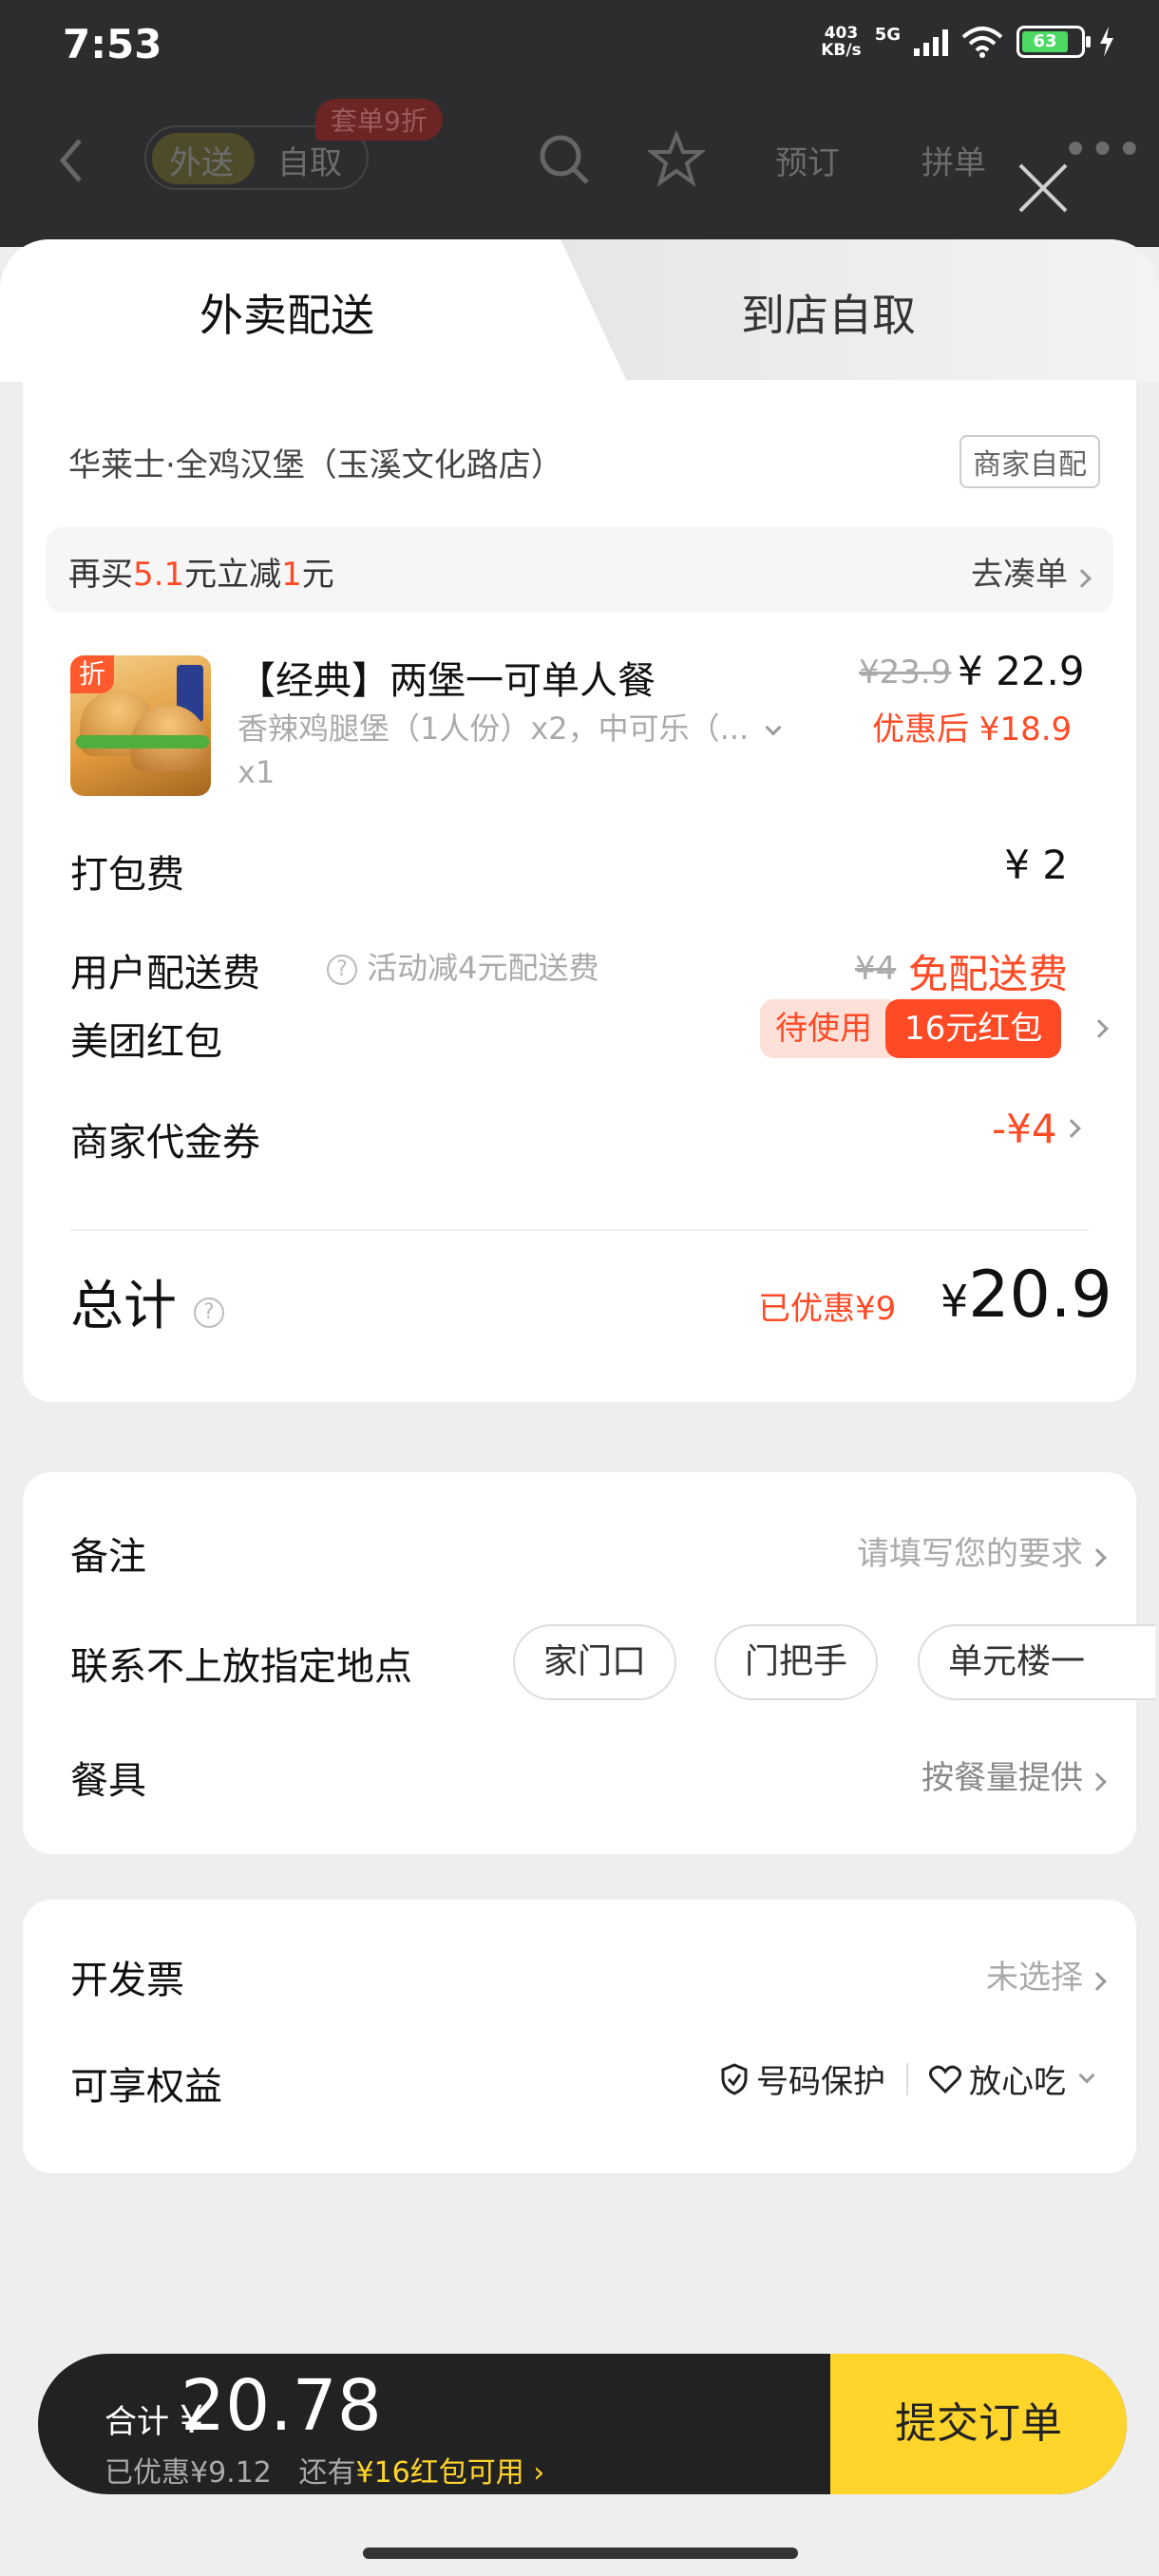 The height and width of the screenshot is (2576, 1159). What do you see at coordinates (257, 772) in the screenshot?
I see `item-qty: x1` at bounding box center [257, 772].